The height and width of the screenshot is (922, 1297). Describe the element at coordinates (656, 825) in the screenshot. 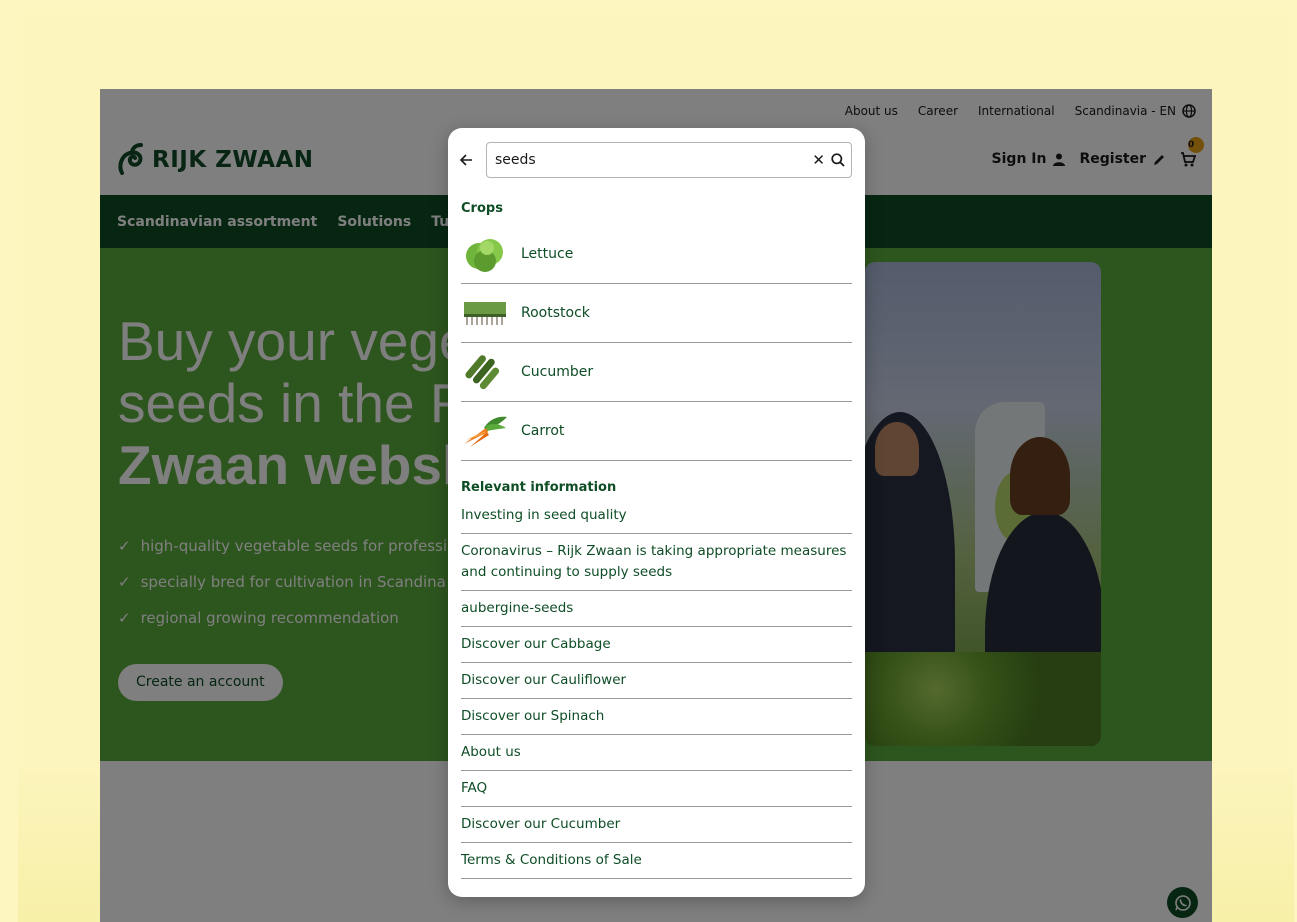

I see `info-item: Discover our Cucumber` at that location.